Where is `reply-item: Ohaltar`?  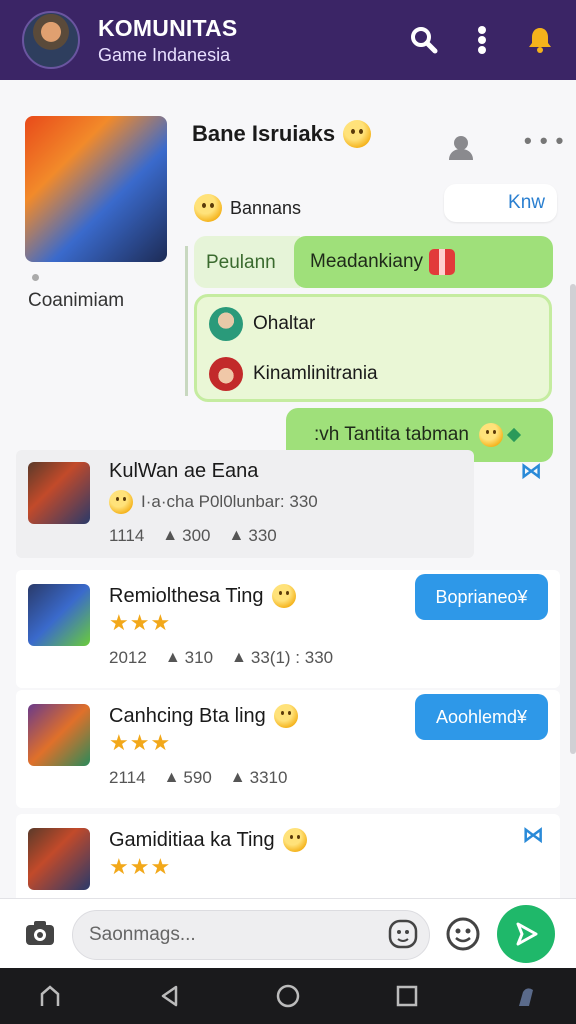 reply-item: Ohaltar is located at coordinates (262, 324).